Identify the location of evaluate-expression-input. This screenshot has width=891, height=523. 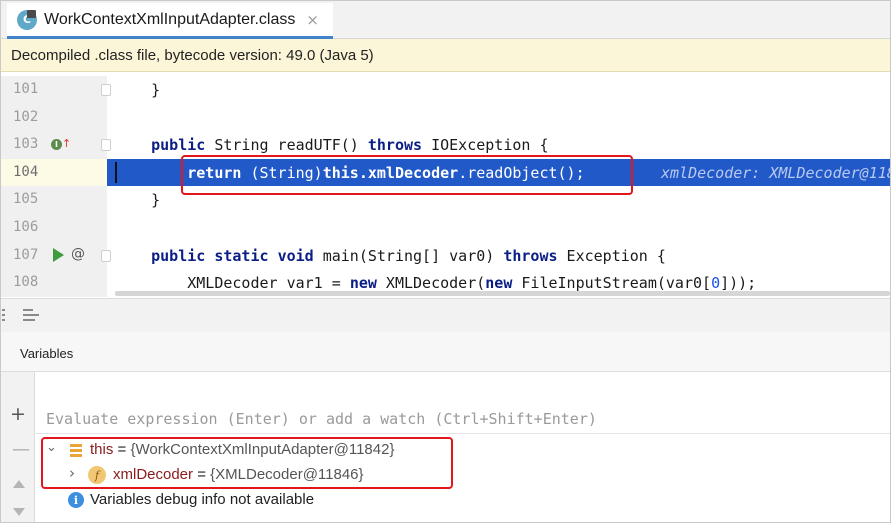
(461, 419).